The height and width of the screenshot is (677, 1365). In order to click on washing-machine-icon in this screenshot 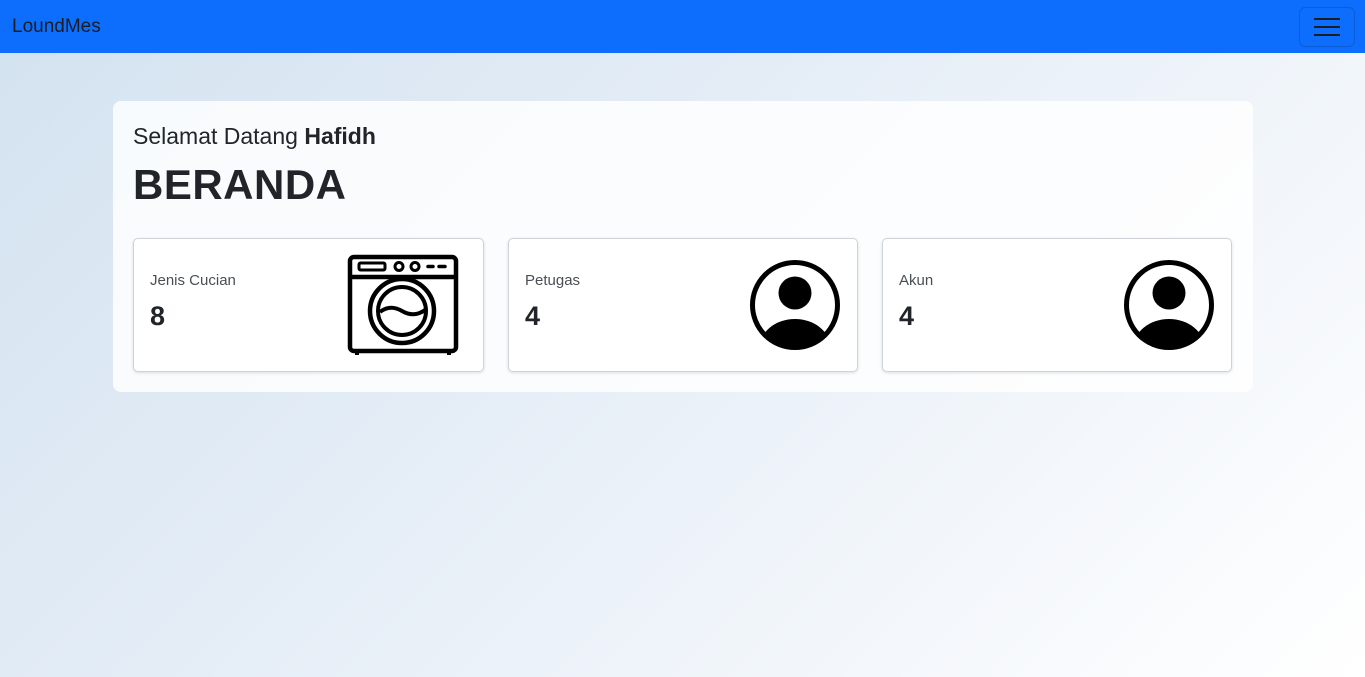, I will do `click(403, 304)`.